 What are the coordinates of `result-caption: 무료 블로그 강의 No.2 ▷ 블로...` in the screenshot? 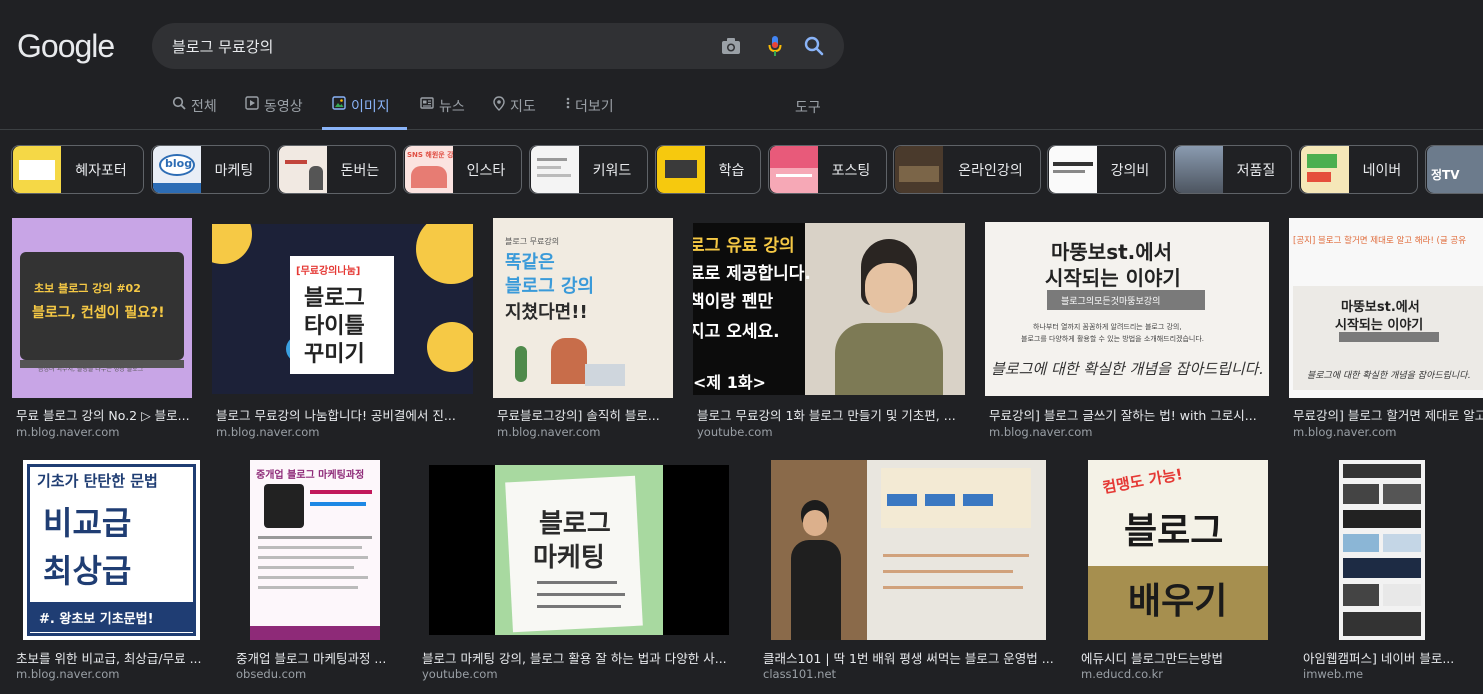 It's located at (104, 414).